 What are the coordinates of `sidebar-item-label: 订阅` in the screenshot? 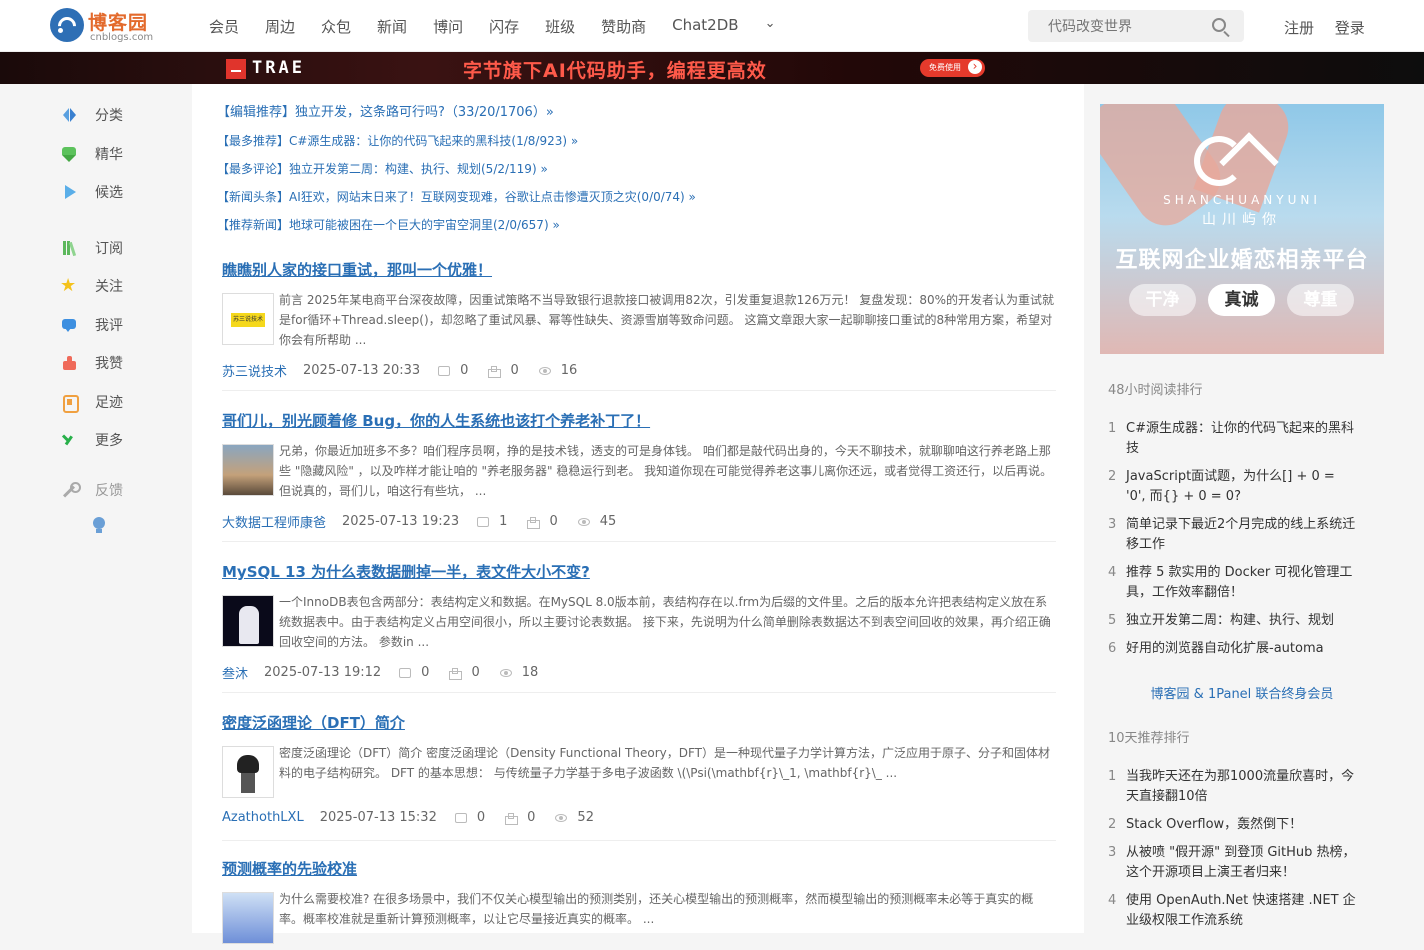 It's located at (109, 249).